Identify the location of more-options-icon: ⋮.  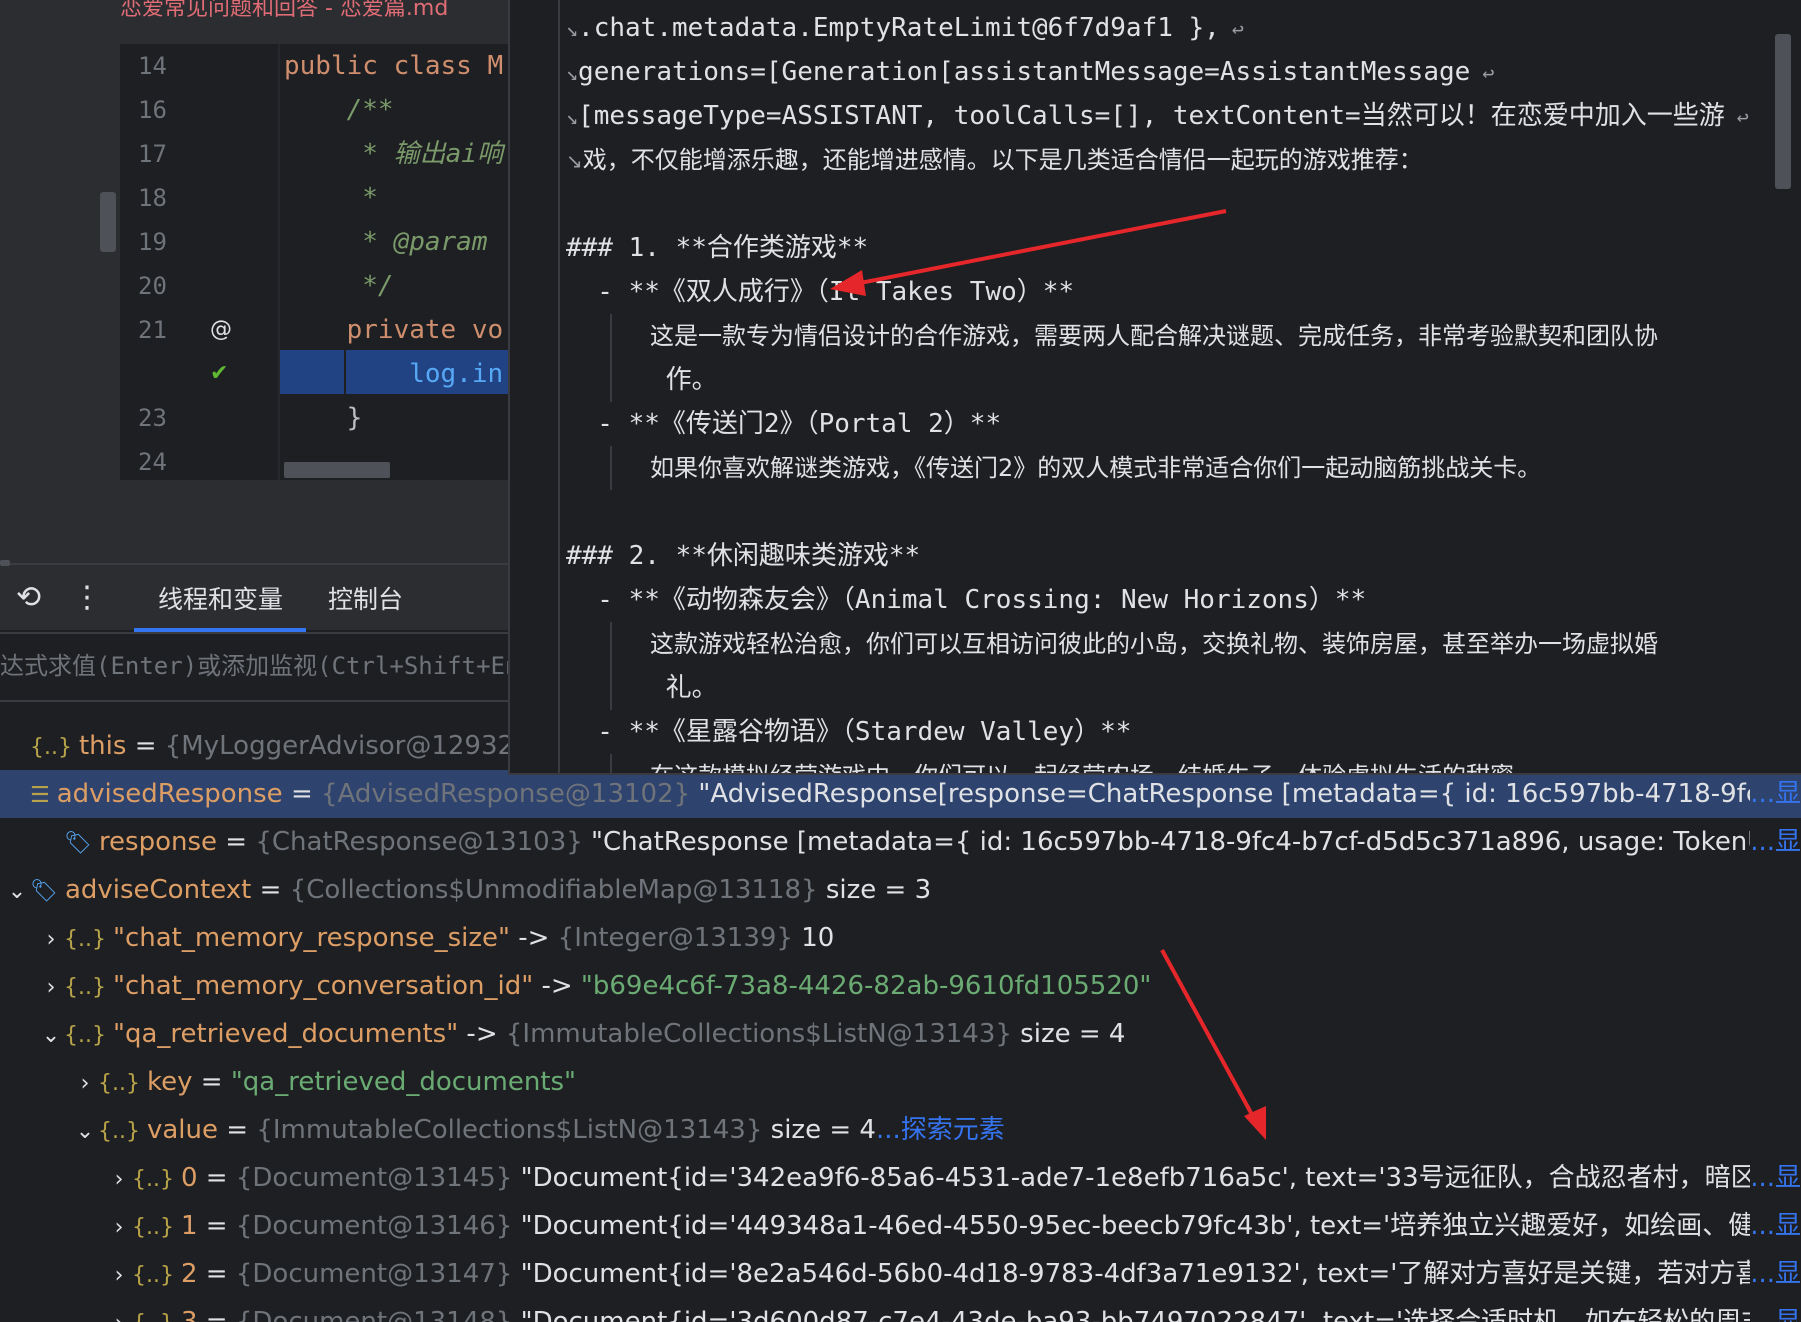
(87, 598).